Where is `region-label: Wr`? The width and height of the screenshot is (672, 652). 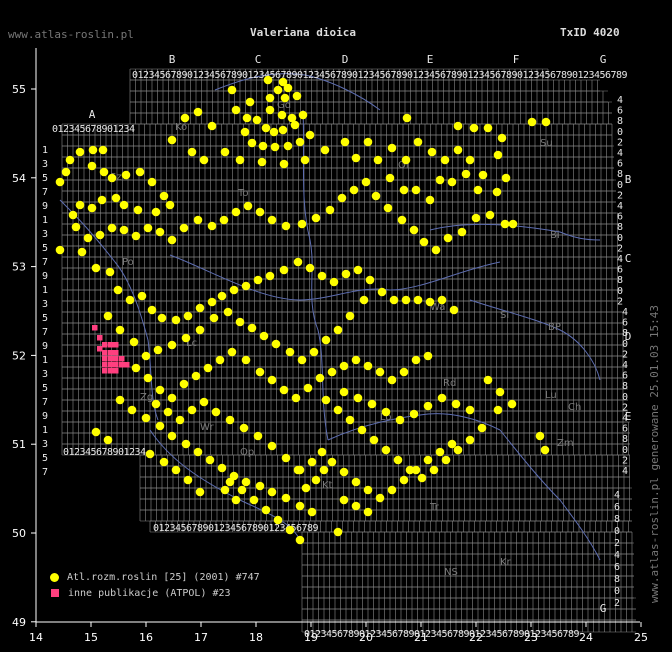 region-label: Wr is located at coordinates (207, 427).